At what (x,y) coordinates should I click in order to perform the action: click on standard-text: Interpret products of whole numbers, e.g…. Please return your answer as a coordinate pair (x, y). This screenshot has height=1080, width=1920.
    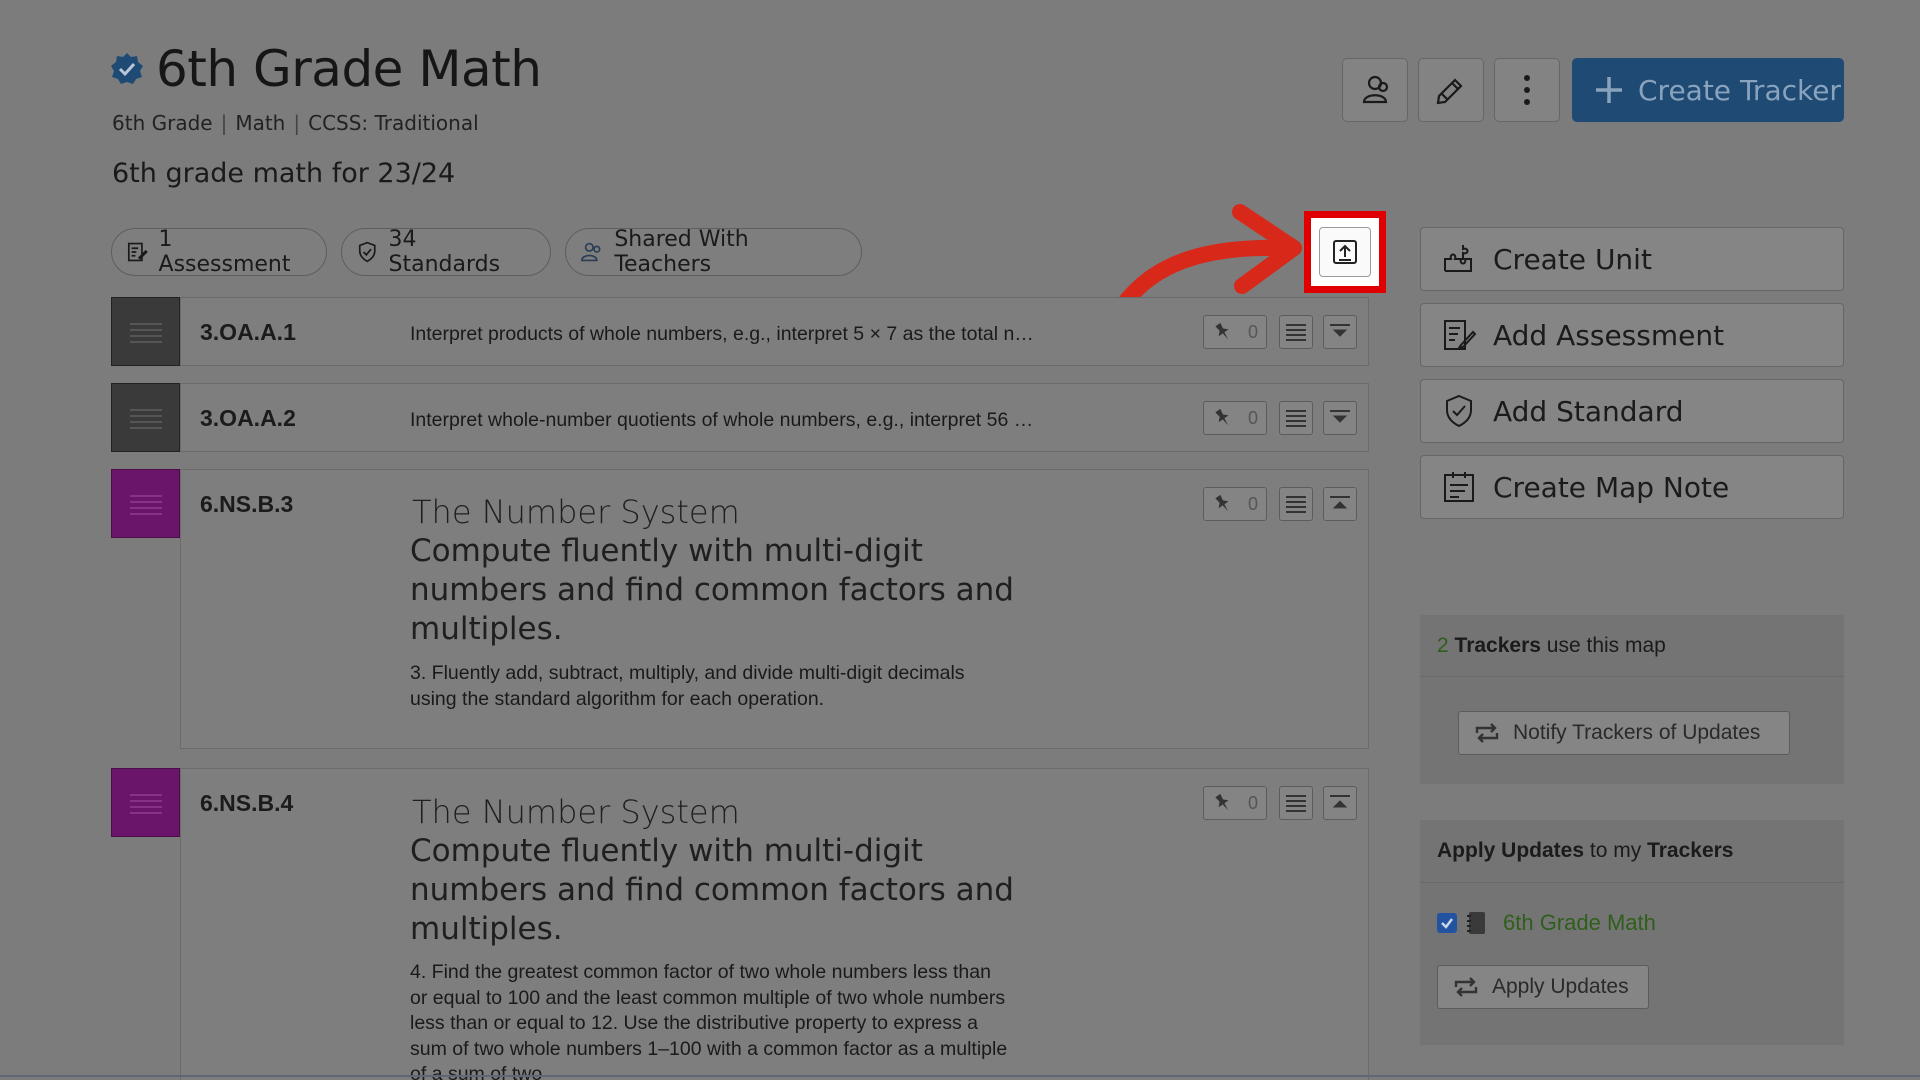
    Looking at the image, I should click on (722, 334).